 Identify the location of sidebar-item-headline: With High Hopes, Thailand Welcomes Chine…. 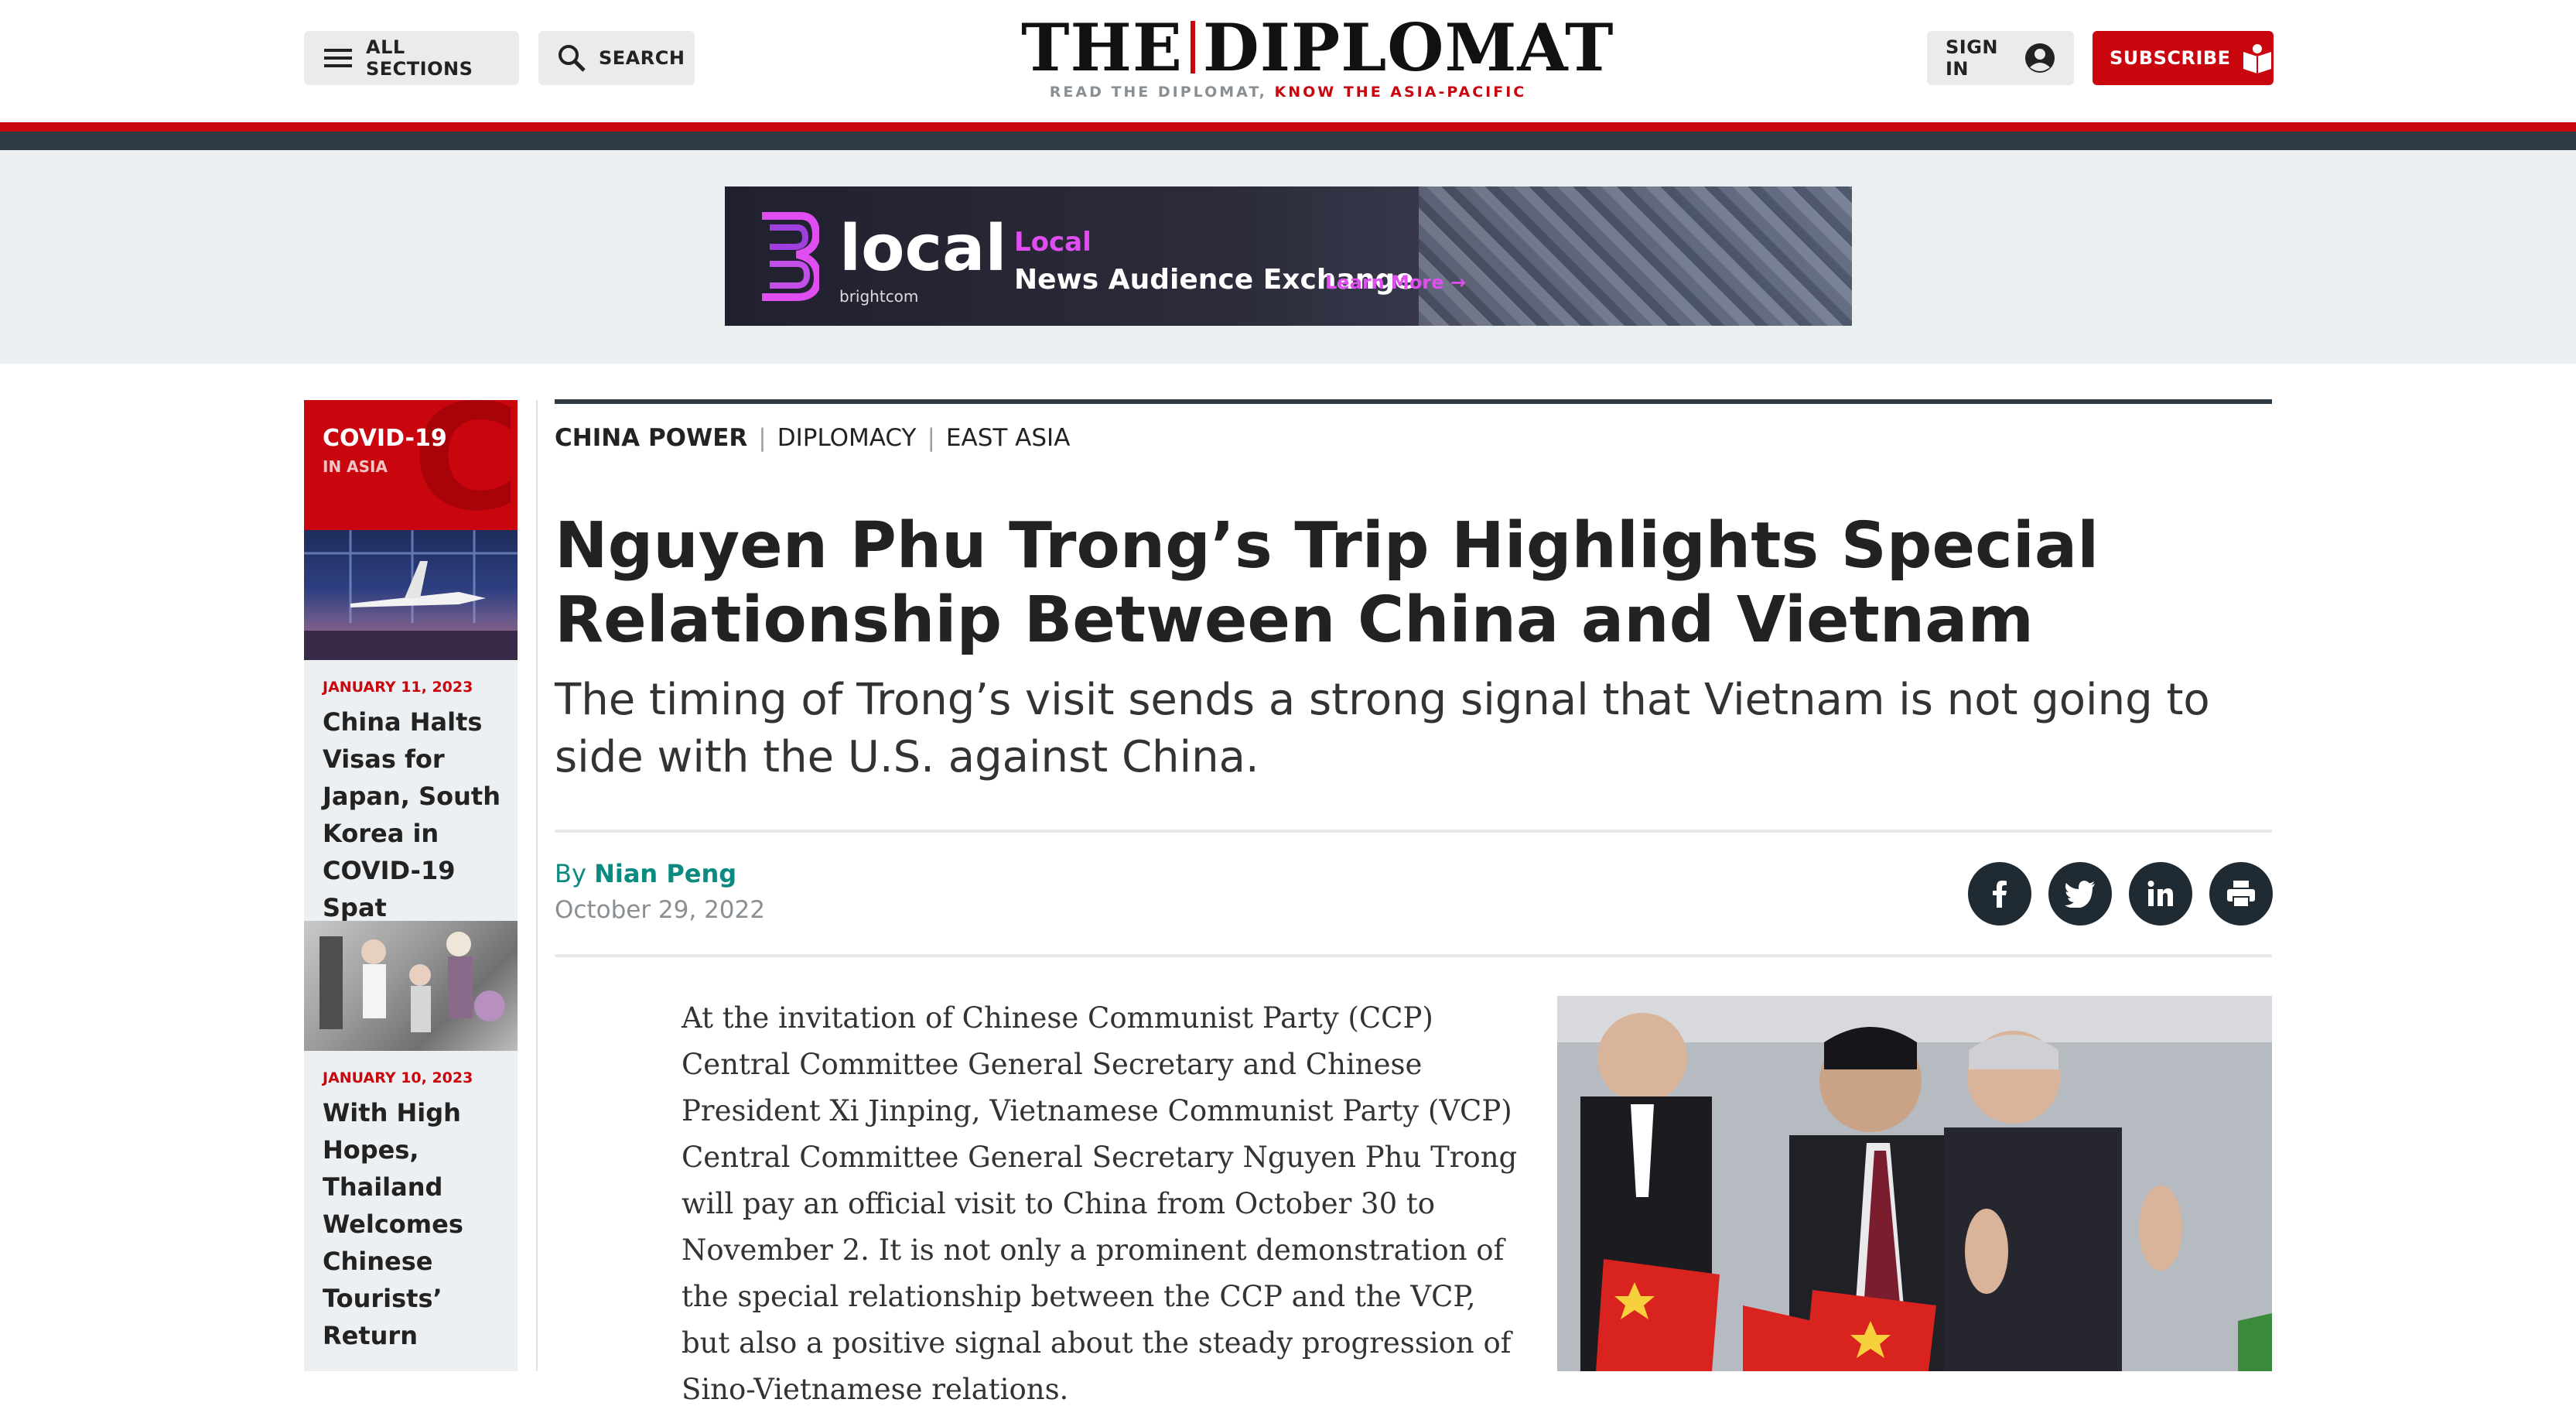
(415, 1224).